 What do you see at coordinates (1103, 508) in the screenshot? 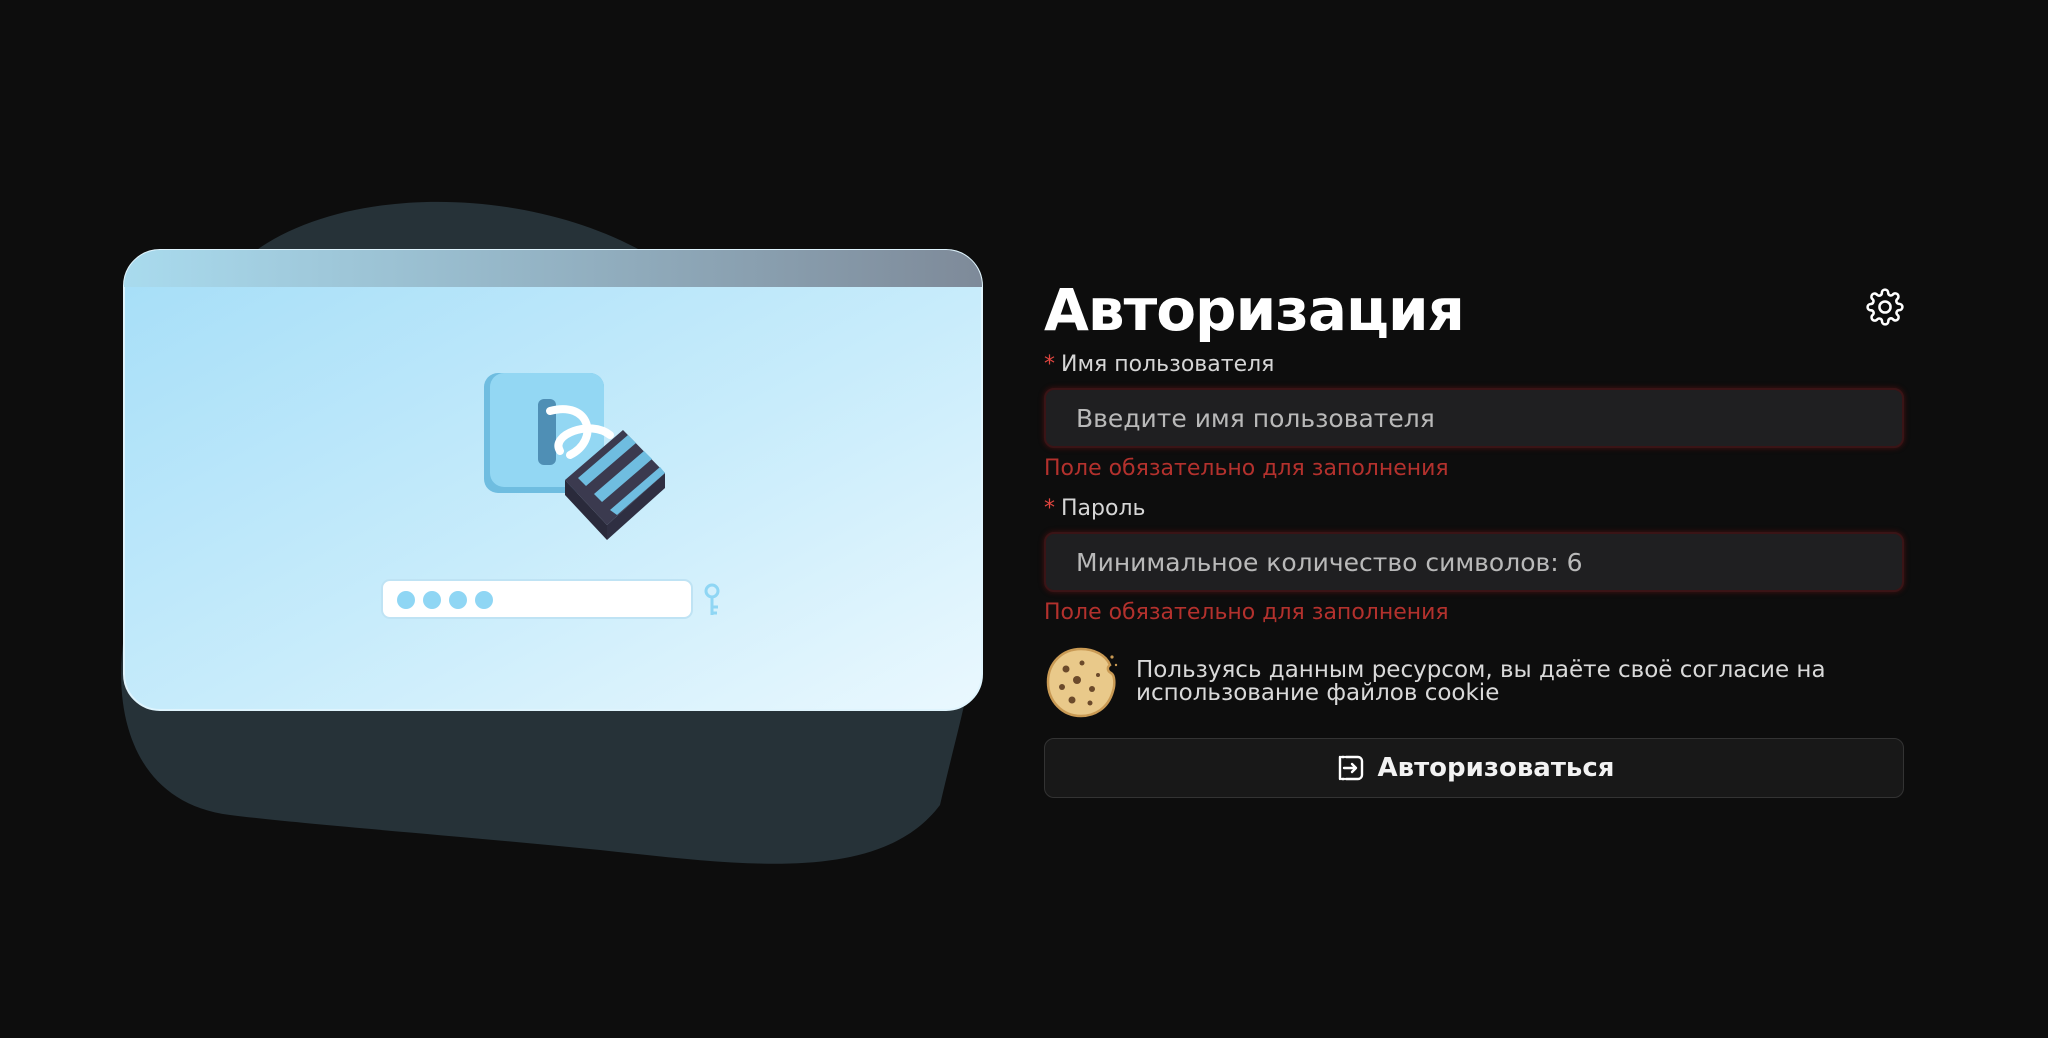
I see `password-label-text: Пароль` at bounding box center [1103, 508].